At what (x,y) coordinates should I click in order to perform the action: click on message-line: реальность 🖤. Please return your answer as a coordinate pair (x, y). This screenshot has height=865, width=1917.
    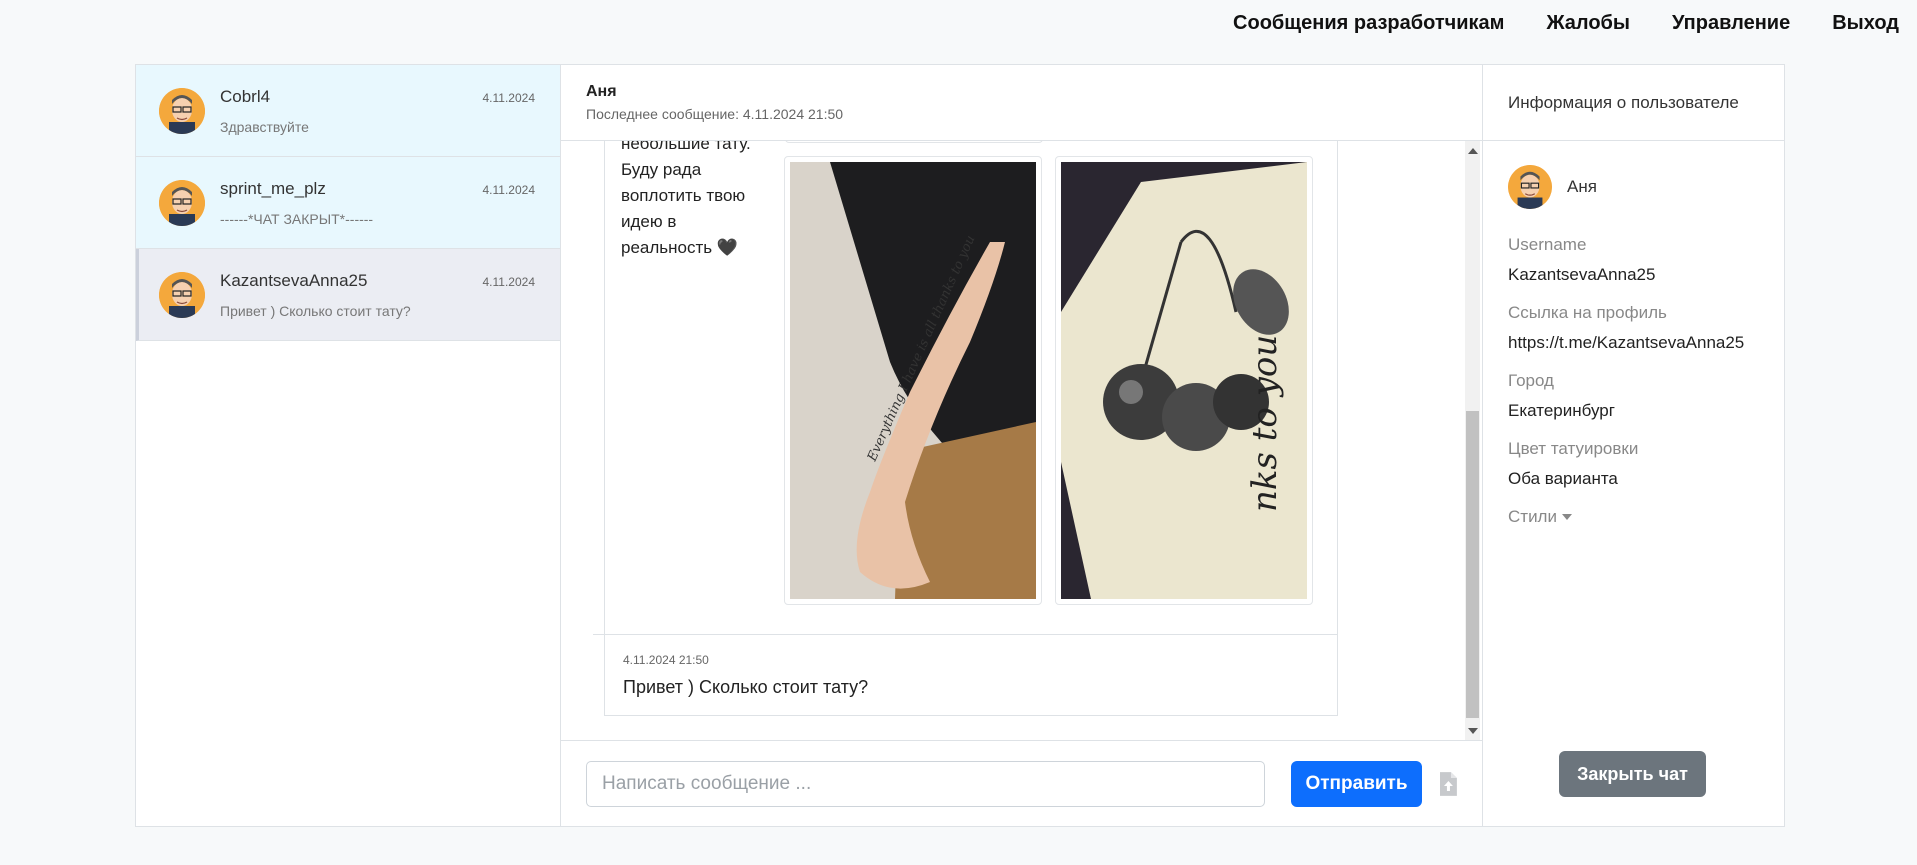
    Looking at the image, I should click on (680, 247).